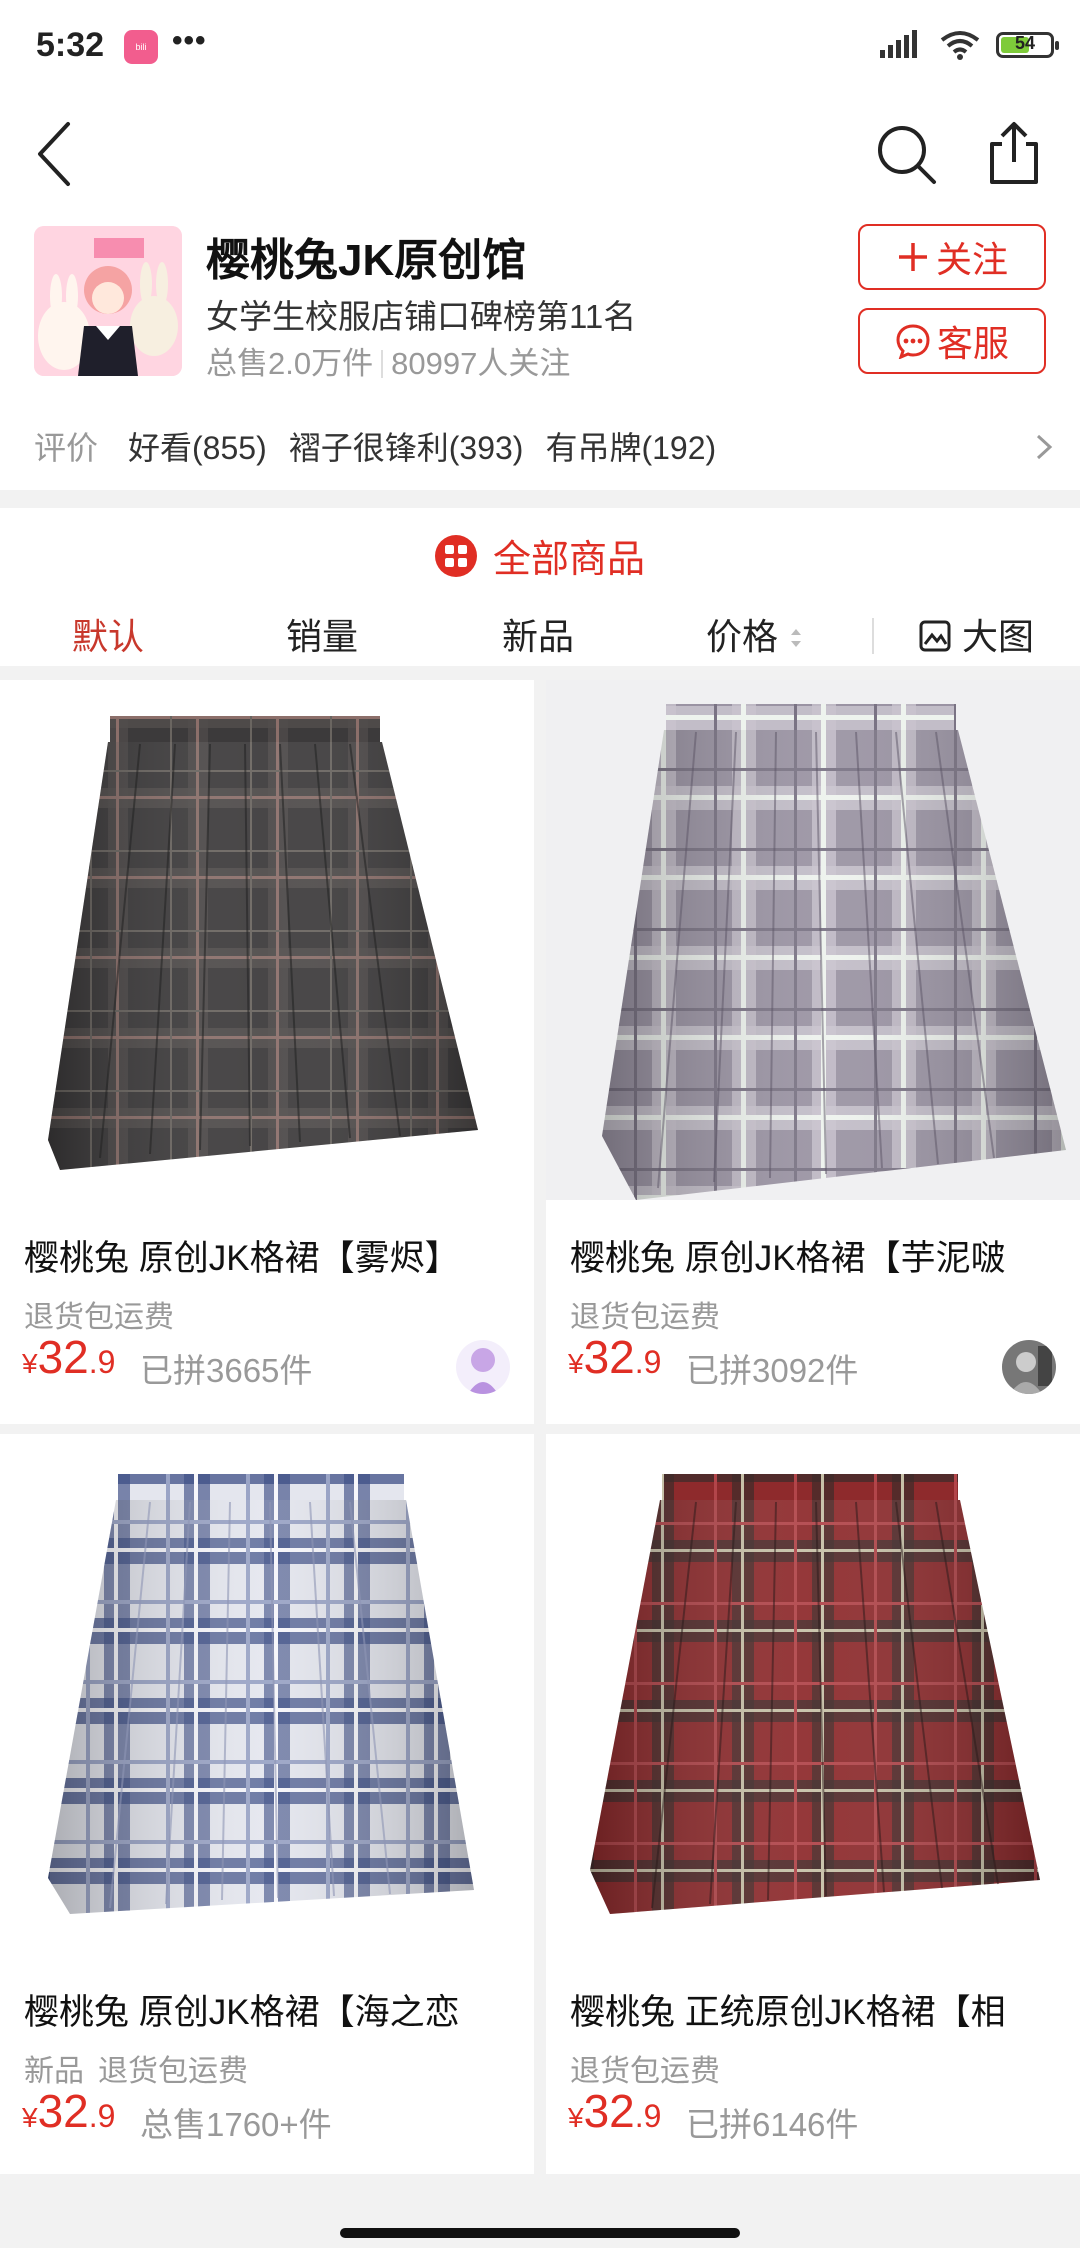 This screenshot has height=2248, width=1080. Describe the element at coordinates (421, 314) in the screenshot. I see `shop-rank: 女学生校服店铺口碑榜第11名` at that location.